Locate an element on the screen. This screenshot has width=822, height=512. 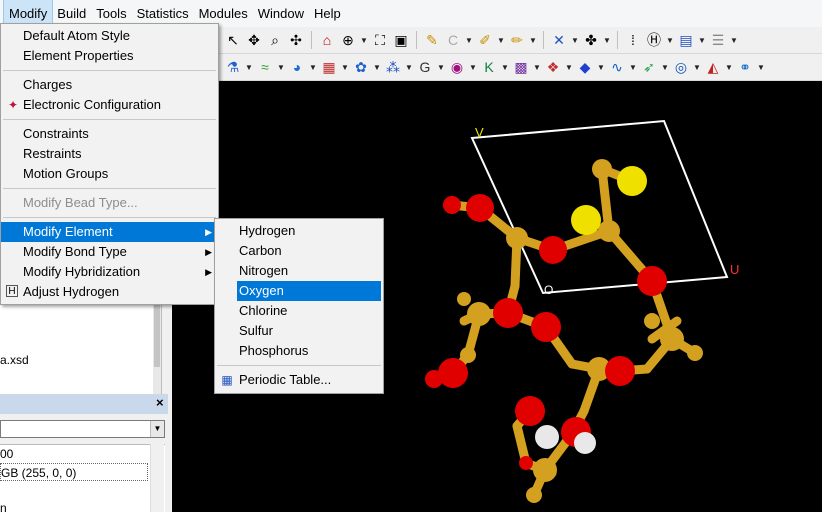
grid-icon: ⁞ is located at coordinates (633, 40).